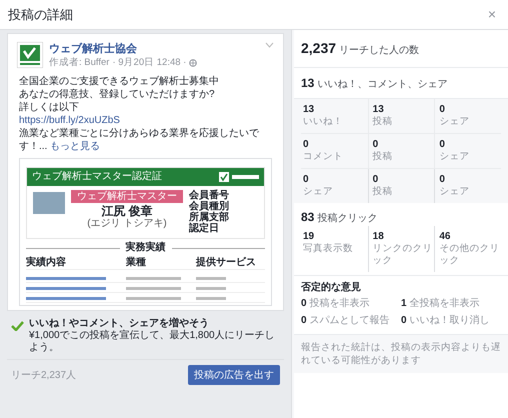  What do you see at coordinates (307, 83) in the screenshot?
I see `engagement-value: 13` at bounding box center [307, 83].